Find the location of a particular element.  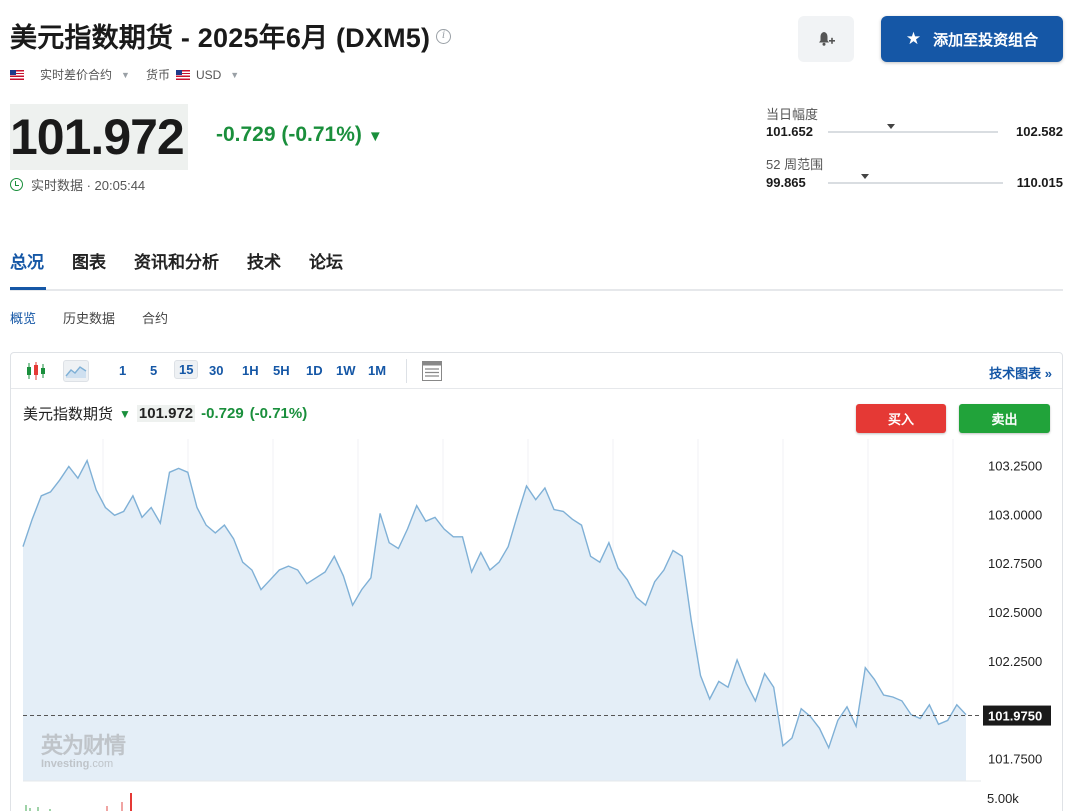

week52-range-bar is located at coordinates (915, 183).